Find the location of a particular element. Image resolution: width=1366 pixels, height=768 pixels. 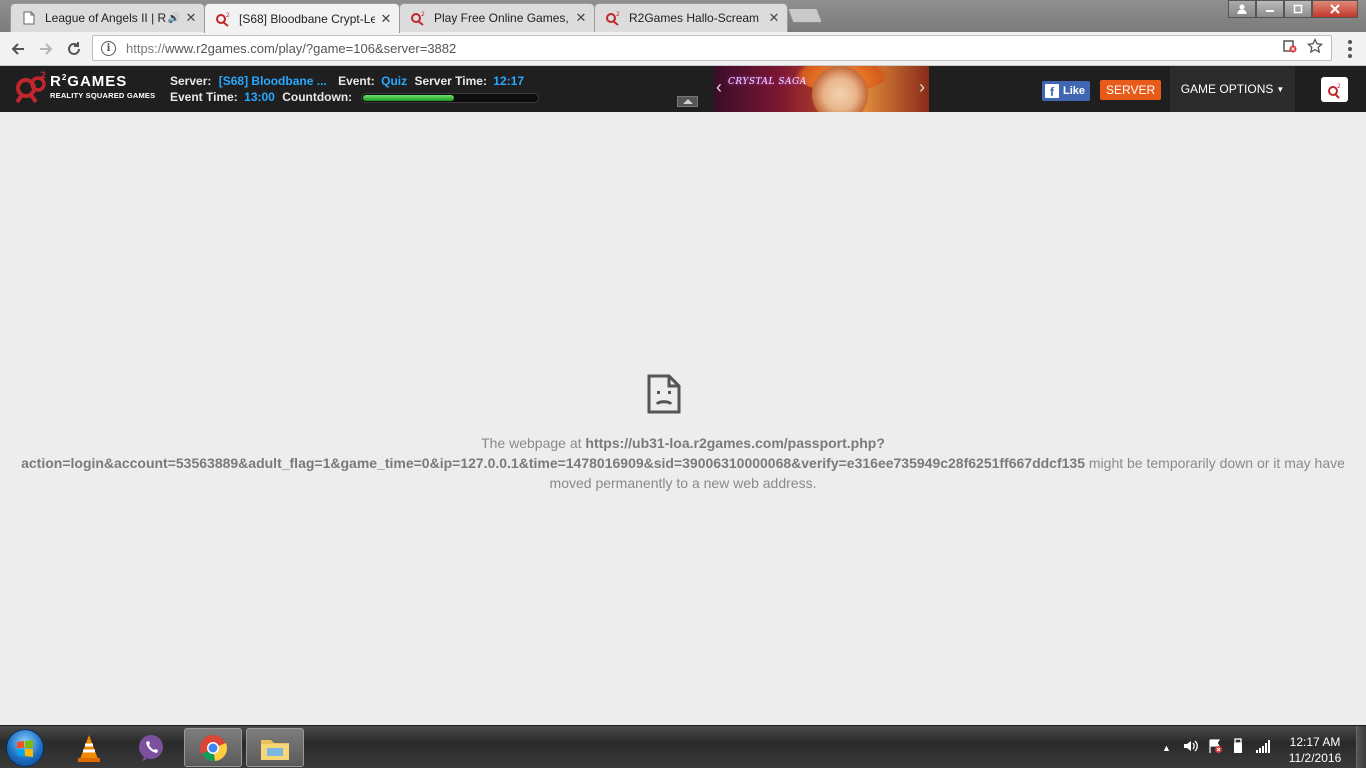

r2games-logo-icon: 2 is located at coordinates (30, 87).